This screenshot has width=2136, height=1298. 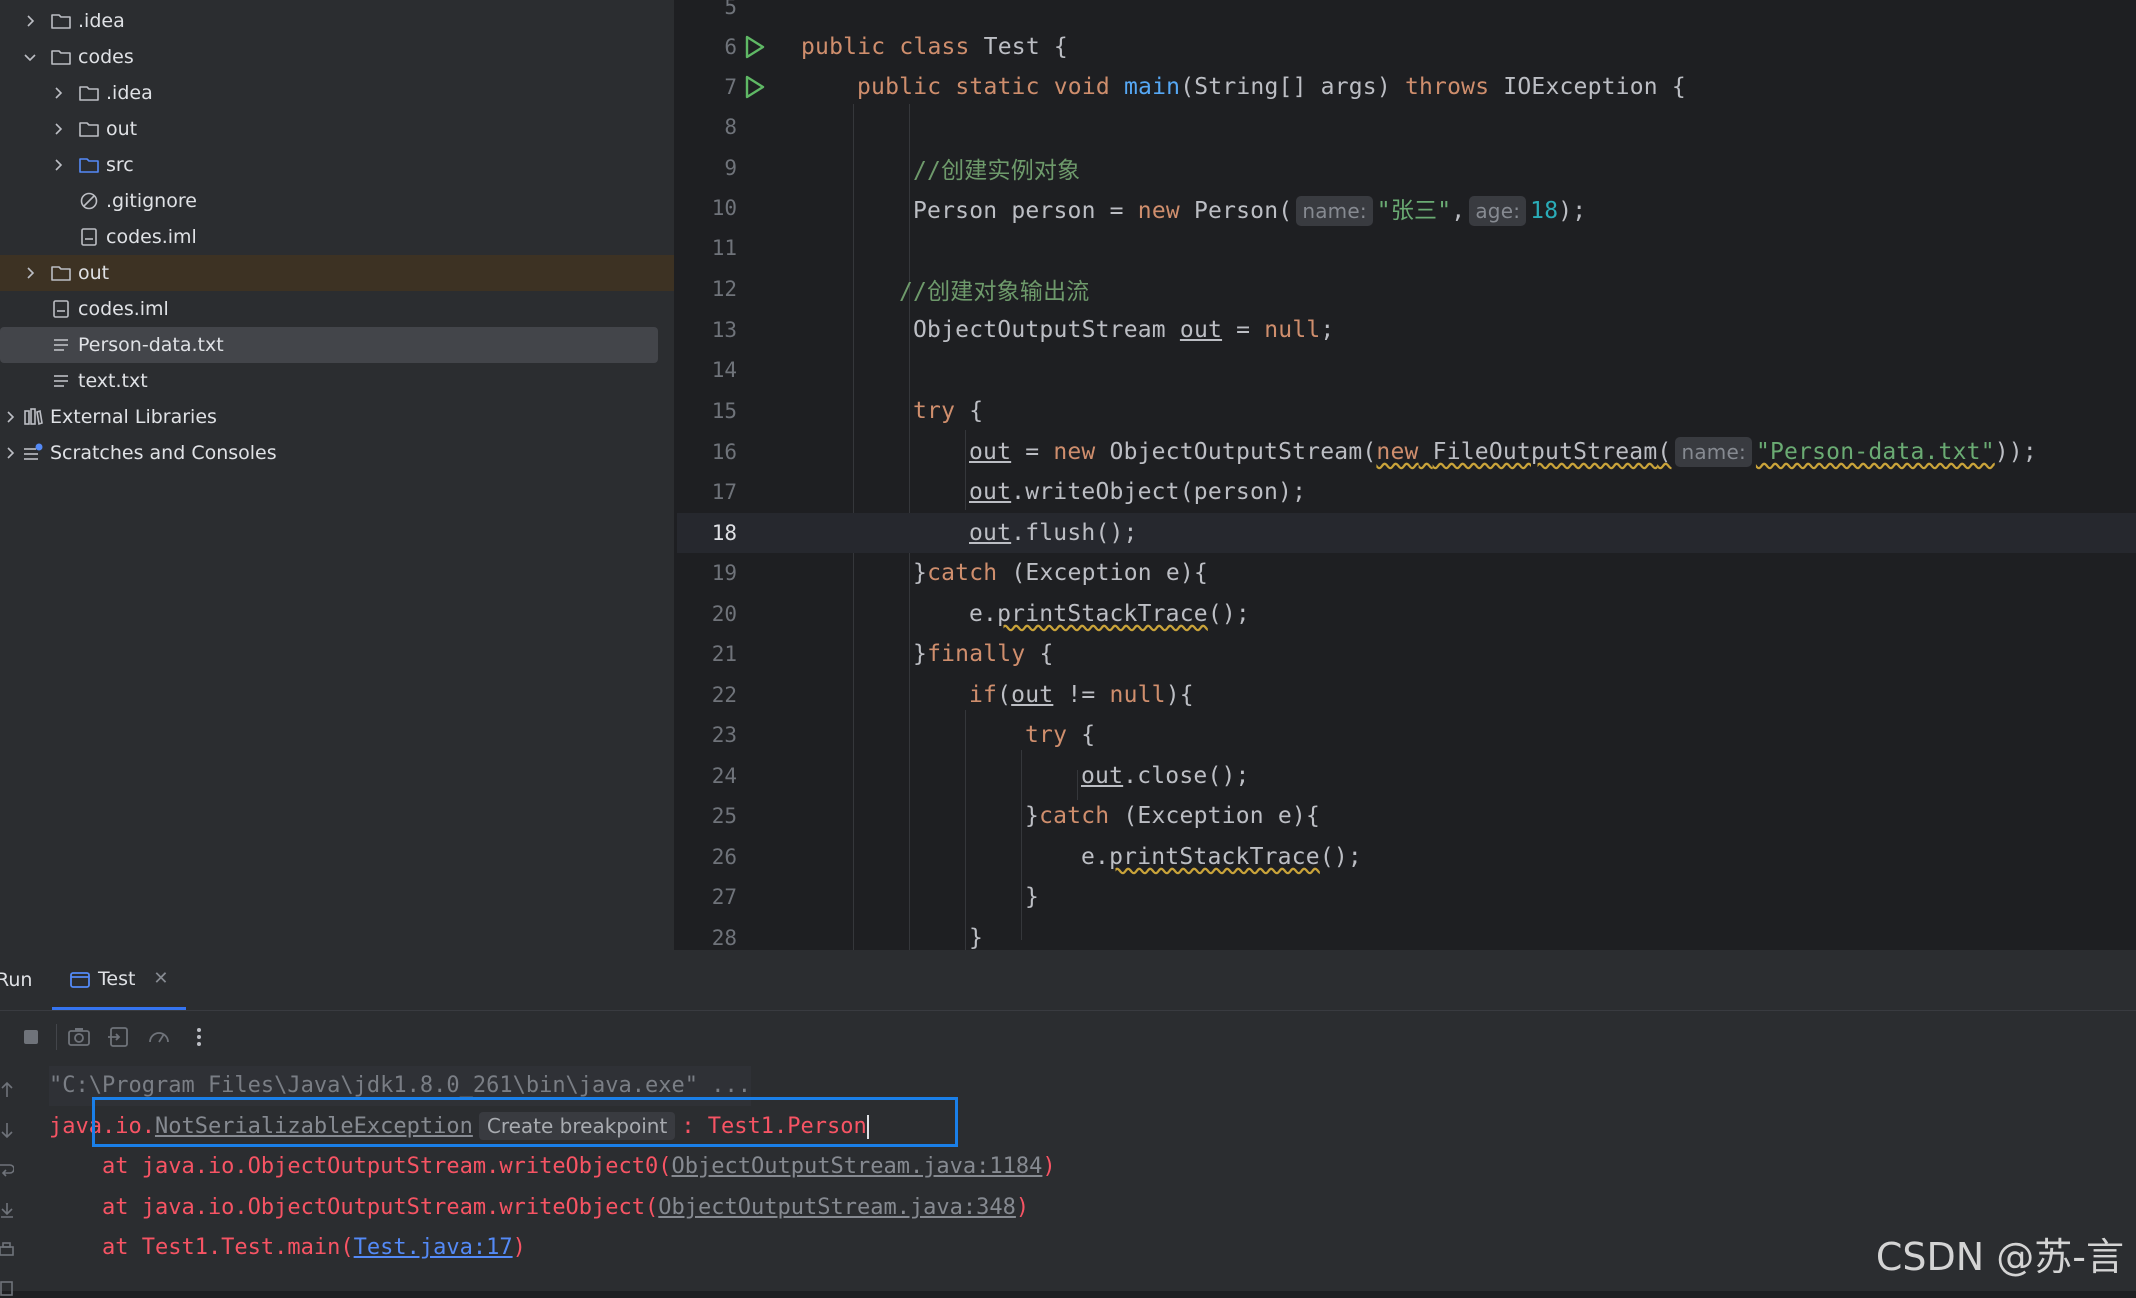 I want to click on code-text: }, so click(x=976, y=937).